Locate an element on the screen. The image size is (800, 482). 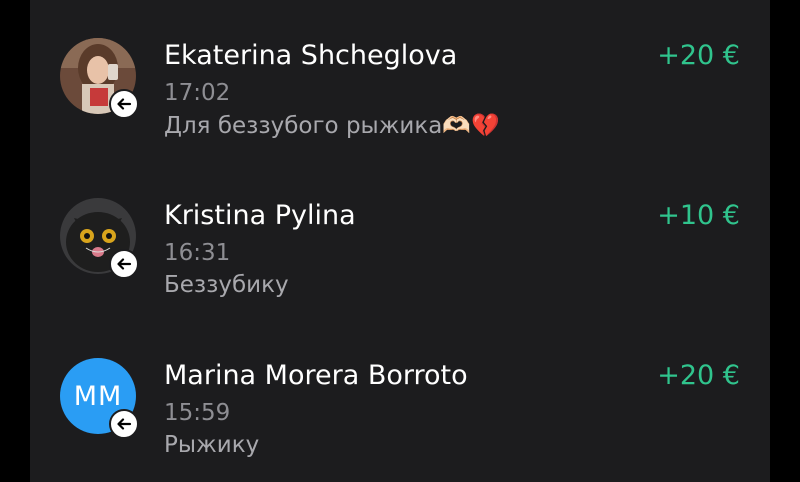
sender-name: Marina Morera Borroto is located at coordinates (316, 375).